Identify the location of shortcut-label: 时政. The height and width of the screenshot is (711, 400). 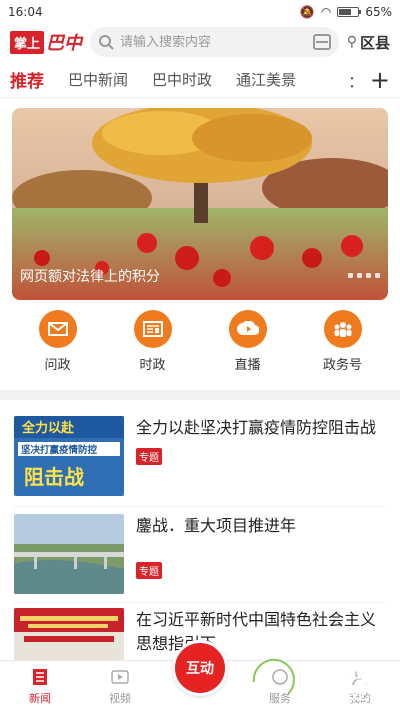
(152, 365).